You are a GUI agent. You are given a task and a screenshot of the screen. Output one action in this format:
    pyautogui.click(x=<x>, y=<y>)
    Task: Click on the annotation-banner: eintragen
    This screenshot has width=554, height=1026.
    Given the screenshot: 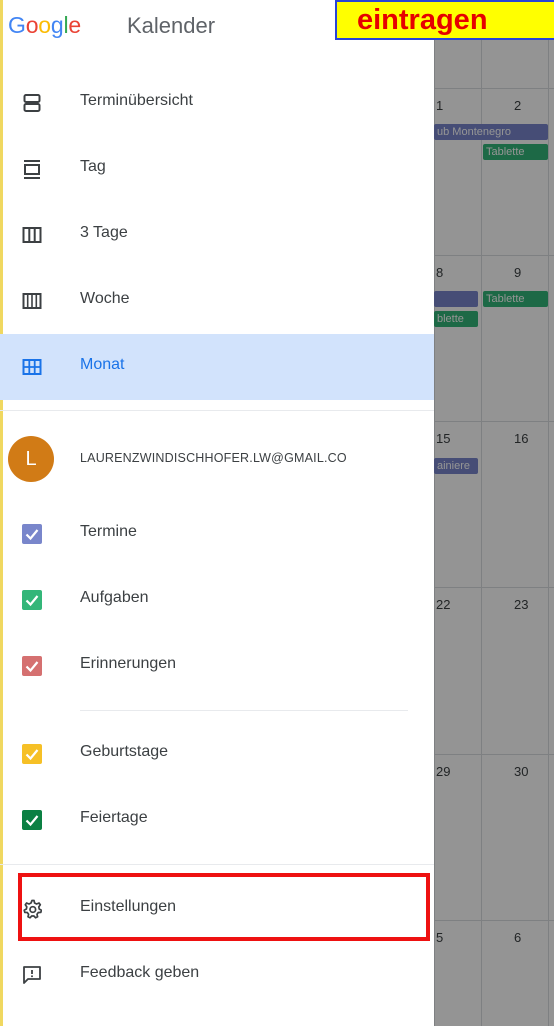 What is the action you would take?
    pyautogui.click(x=444, y=20)
    